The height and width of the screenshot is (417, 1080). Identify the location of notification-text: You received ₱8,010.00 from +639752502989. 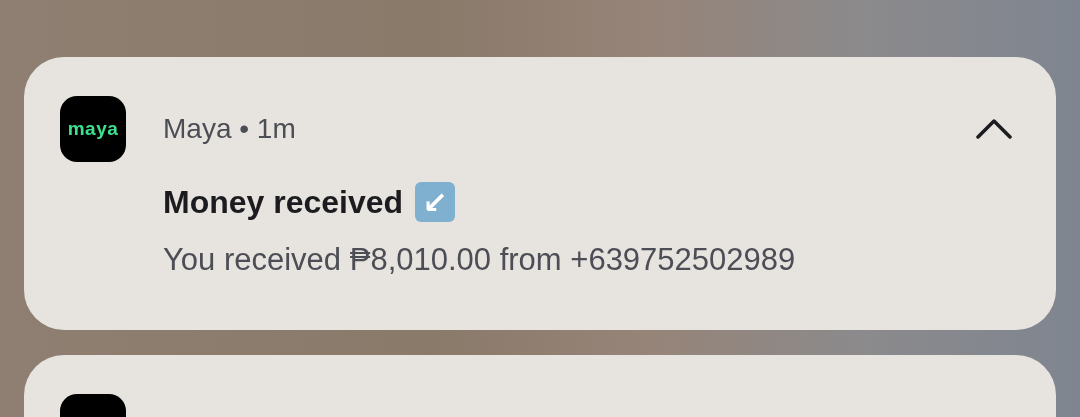
(480, 260).